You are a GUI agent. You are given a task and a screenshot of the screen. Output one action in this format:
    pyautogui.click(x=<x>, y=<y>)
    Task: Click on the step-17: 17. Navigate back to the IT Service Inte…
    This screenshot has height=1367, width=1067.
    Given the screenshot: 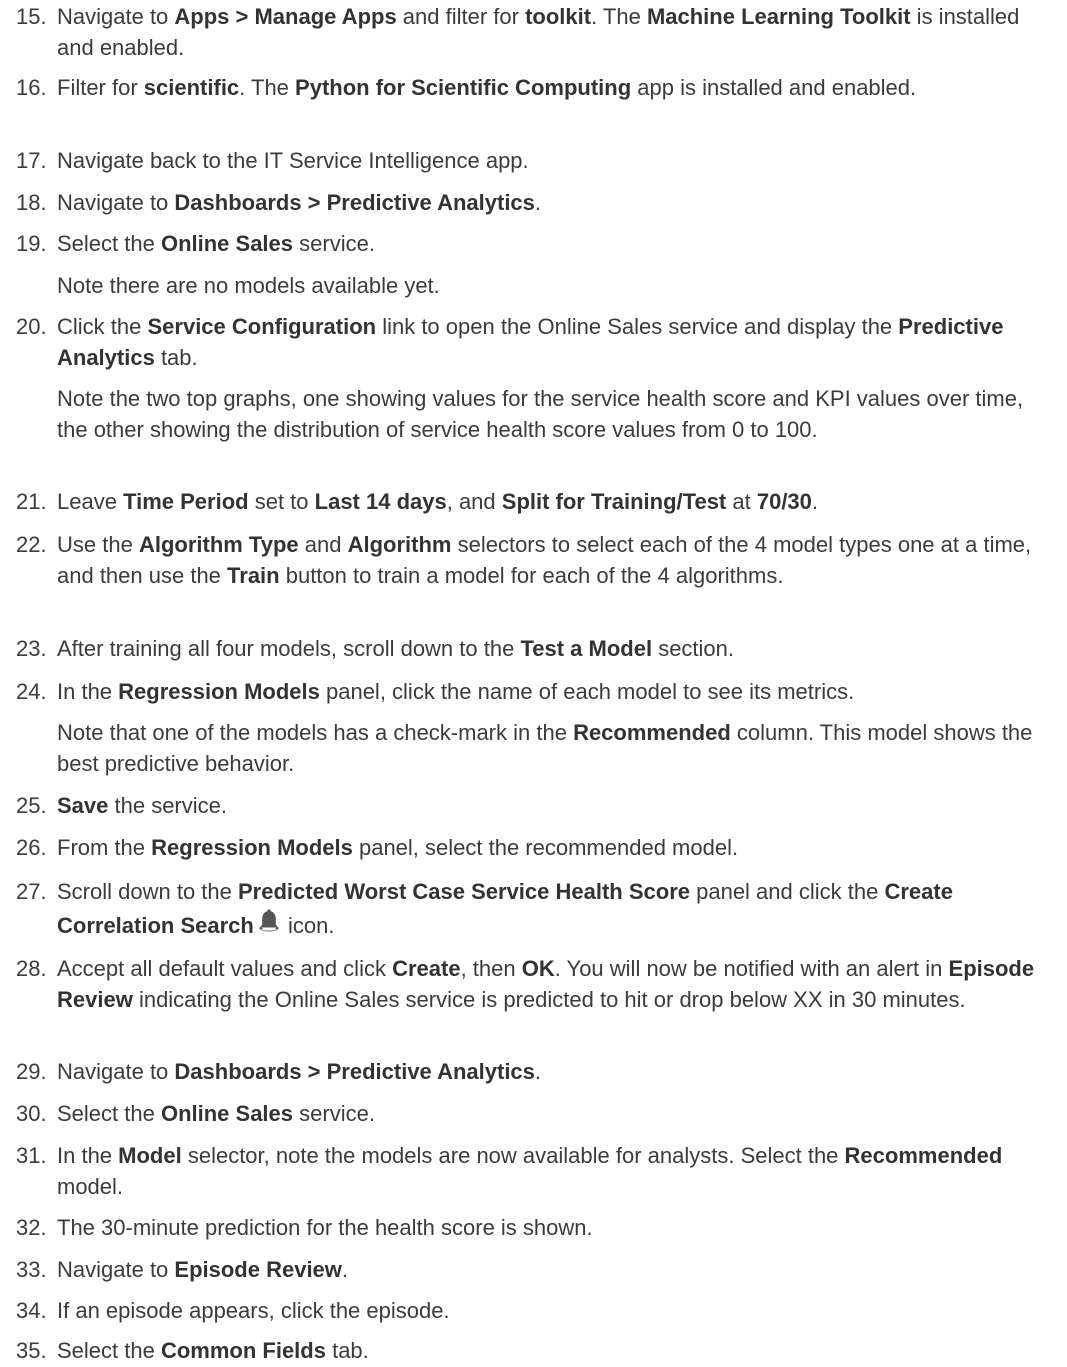 What is the action you would take?
    pyautogui.click(x=536, y=161)
    